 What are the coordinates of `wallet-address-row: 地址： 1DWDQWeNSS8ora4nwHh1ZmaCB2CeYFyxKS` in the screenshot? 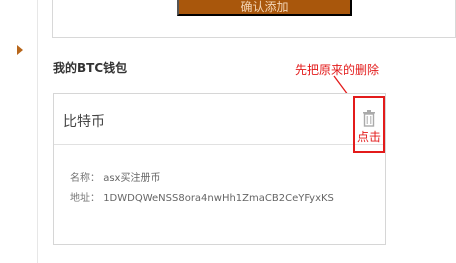 It's located at (202, 196).